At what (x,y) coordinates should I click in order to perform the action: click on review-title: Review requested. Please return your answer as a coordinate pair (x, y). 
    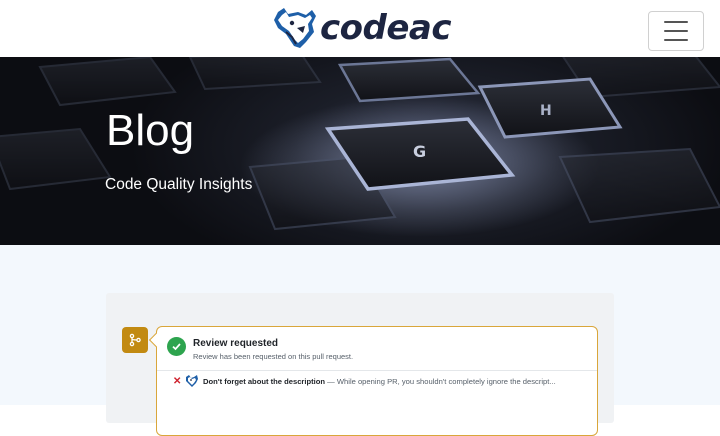
    Looking at the image, I should click on (236, 343).